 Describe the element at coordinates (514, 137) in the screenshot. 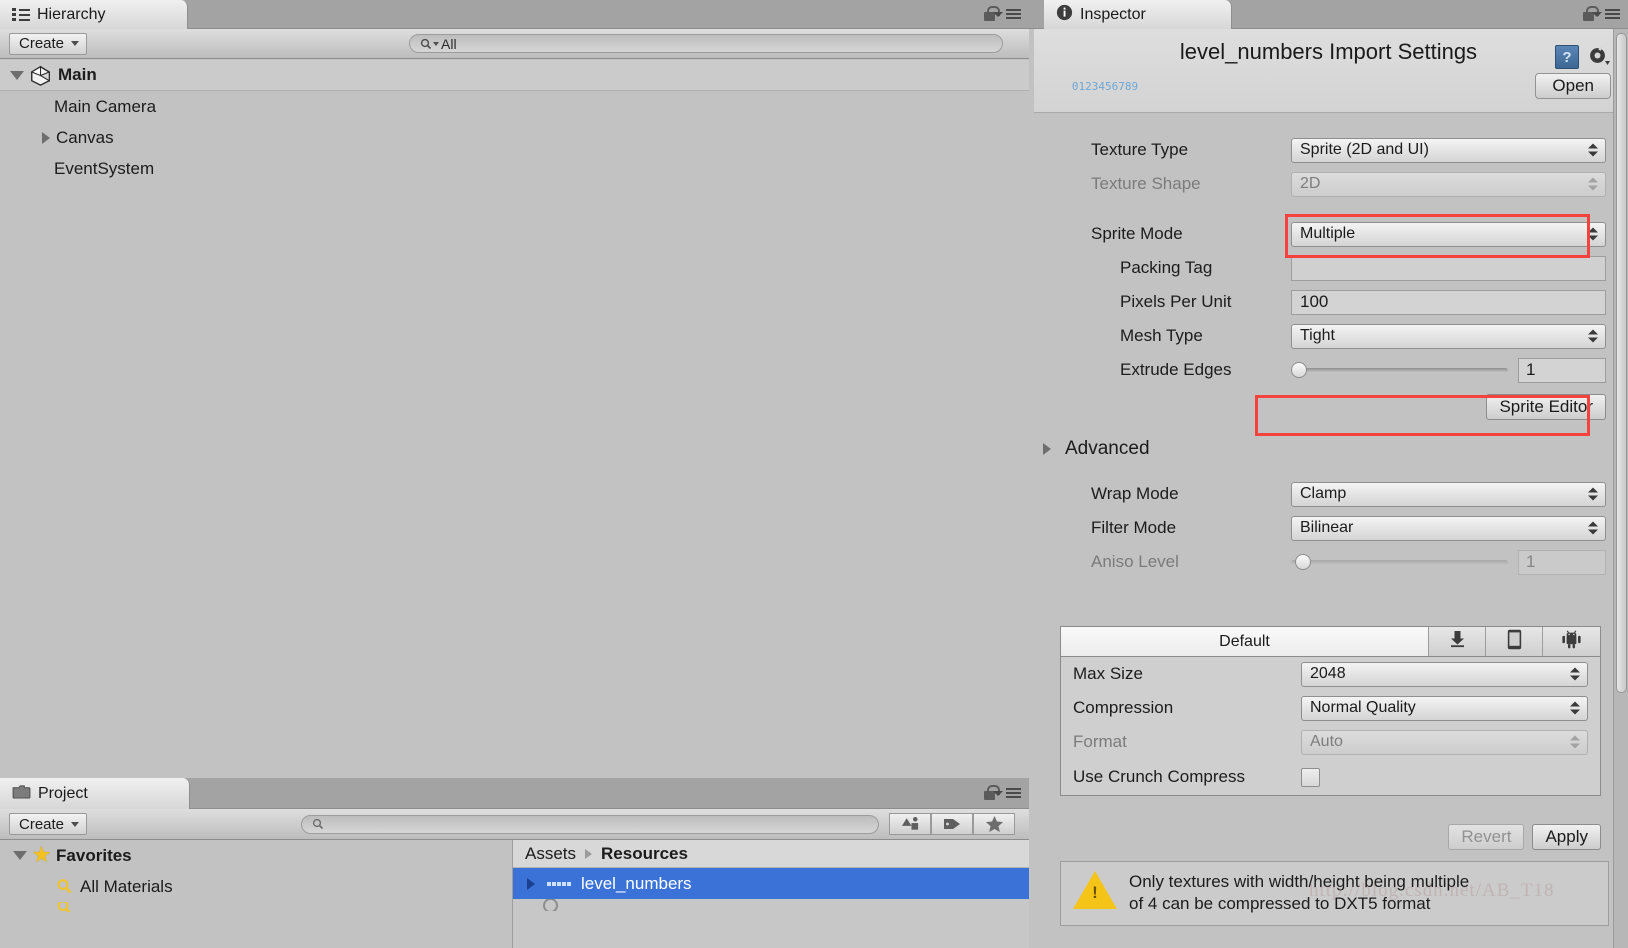

I see `hierarchy-item-canvas: Canvas` at that location.